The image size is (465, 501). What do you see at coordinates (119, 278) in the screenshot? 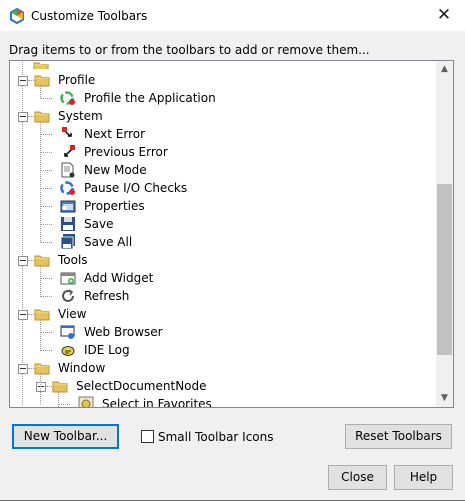
I see `tree-item-label: Add Widget` at bounding box center [119, 278].